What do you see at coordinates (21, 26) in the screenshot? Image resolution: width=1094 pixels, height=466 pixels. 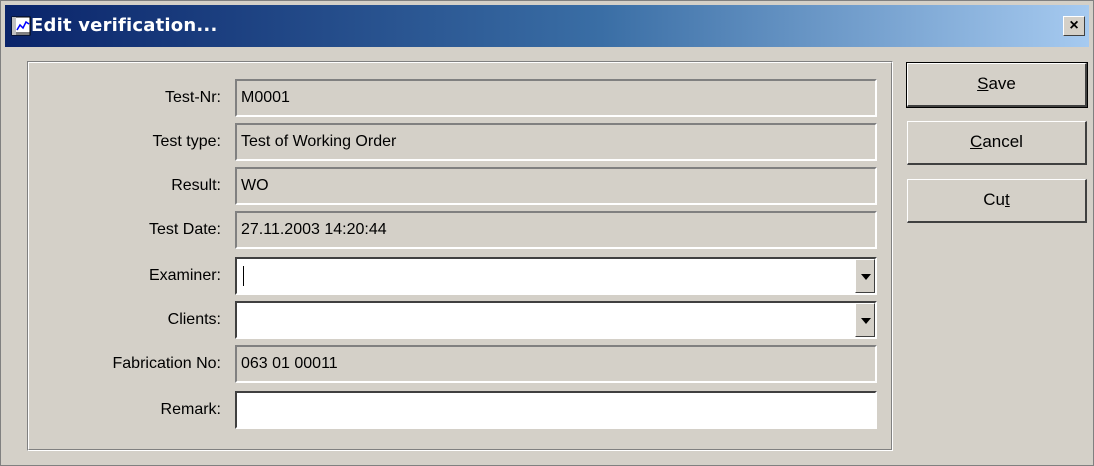 I see `chart-app-icon` at bounding box center [21, 26].